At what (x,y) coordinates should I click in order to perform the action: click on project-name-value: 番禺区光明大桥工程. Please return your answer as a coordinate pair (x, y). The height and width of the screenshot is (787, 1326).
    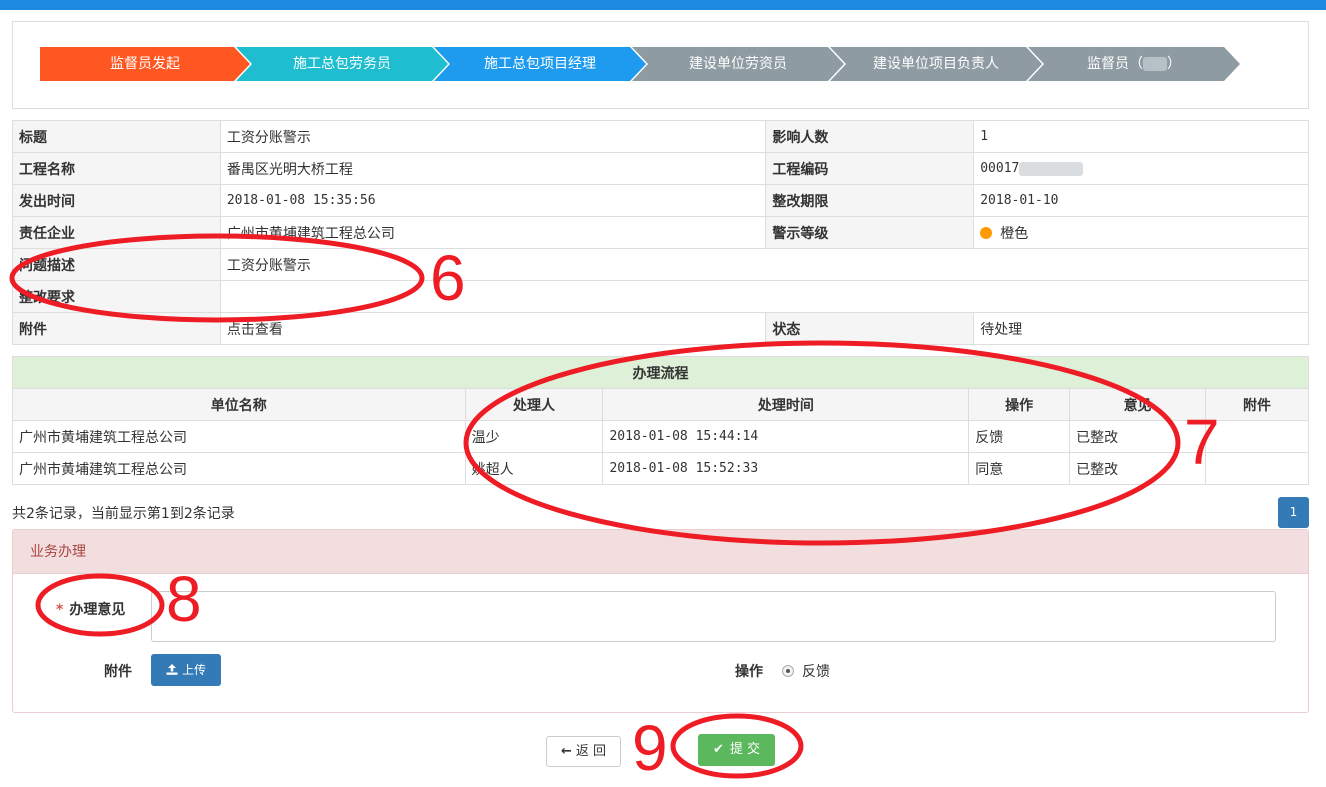
    Looking at the image, I should click on (493, 168).